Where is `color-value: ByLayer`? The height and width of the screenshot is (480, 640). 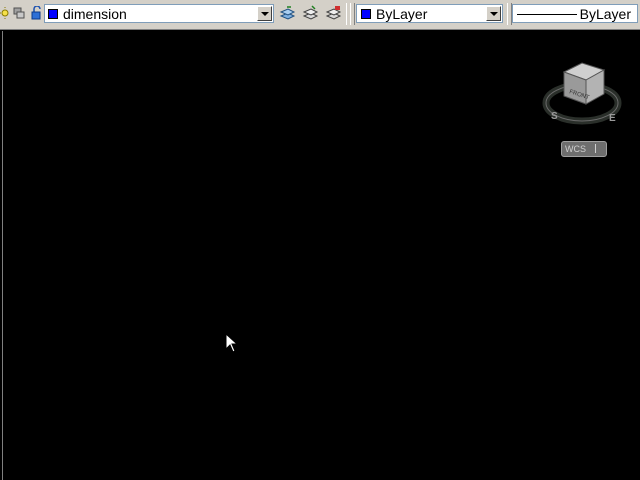
color-value: ByLayer is located at coordinates (402, 14).